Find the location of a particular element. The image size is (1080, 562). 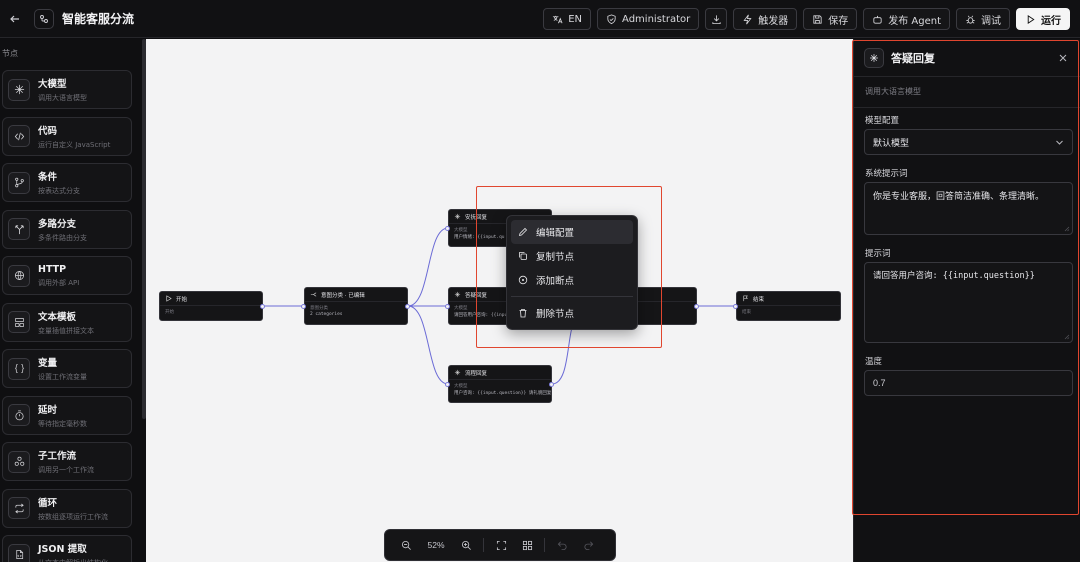

play-icon is located at coordinates (169, 298).